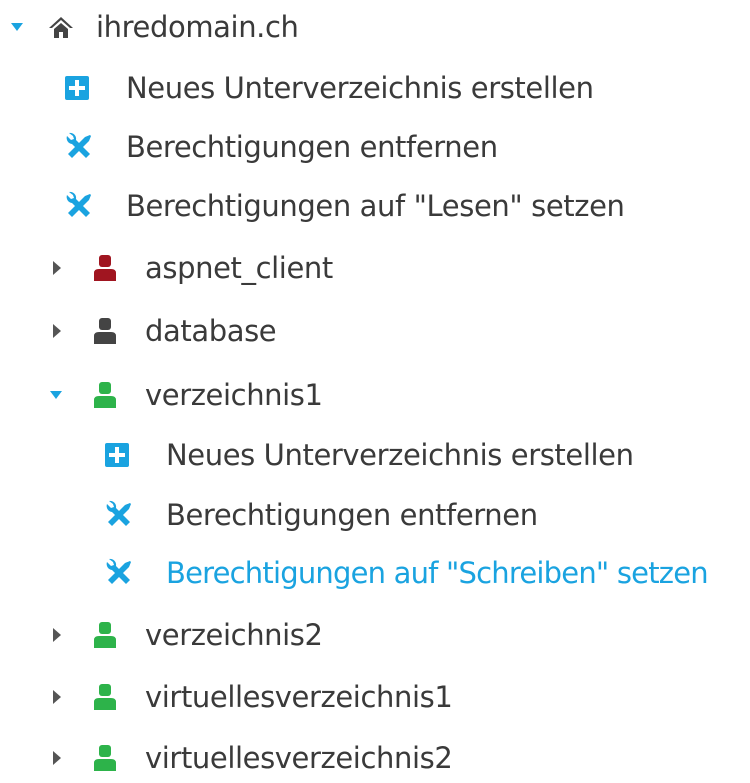 The width and height of the screenshot is (750, 783). I want to click on tree-node-virtuellesverzeichnis1: virtuellesverzeichnis1, so click(250, 697).